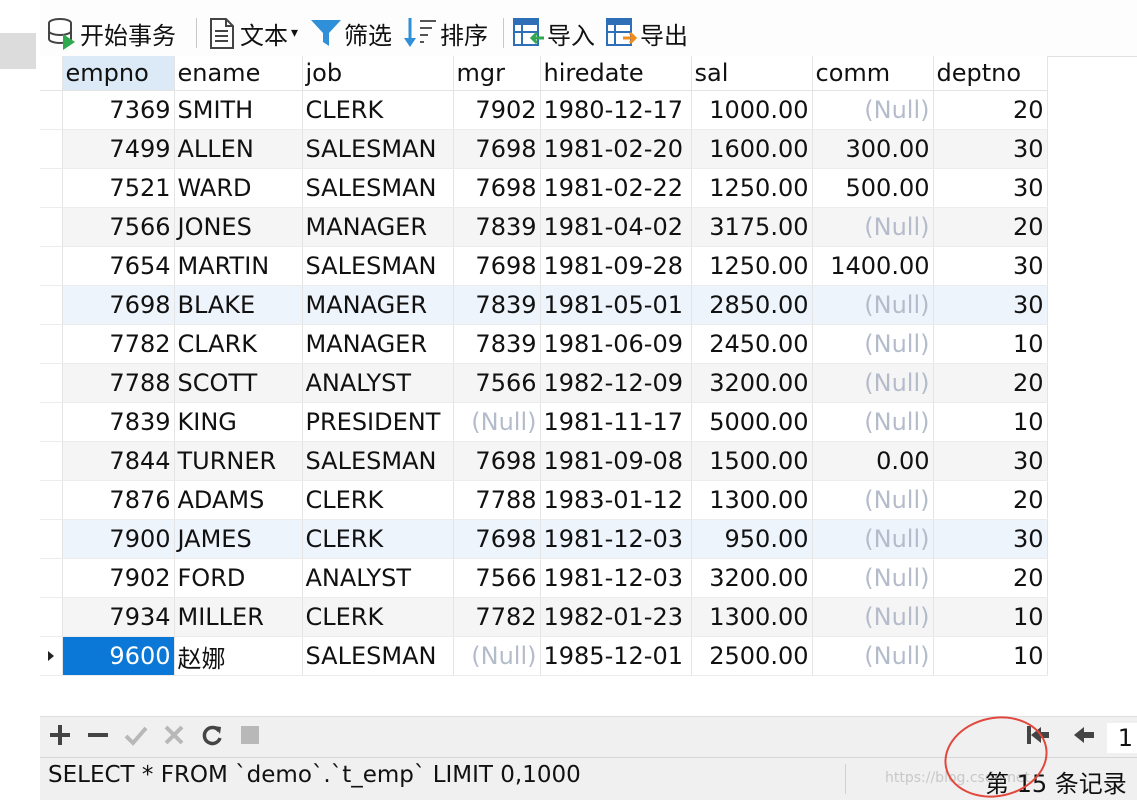  What do you see at coordinates (616, 110) in the screenshot?
I see `cell-hiredate: 1980-12-17` at bounding box center [616, 110].